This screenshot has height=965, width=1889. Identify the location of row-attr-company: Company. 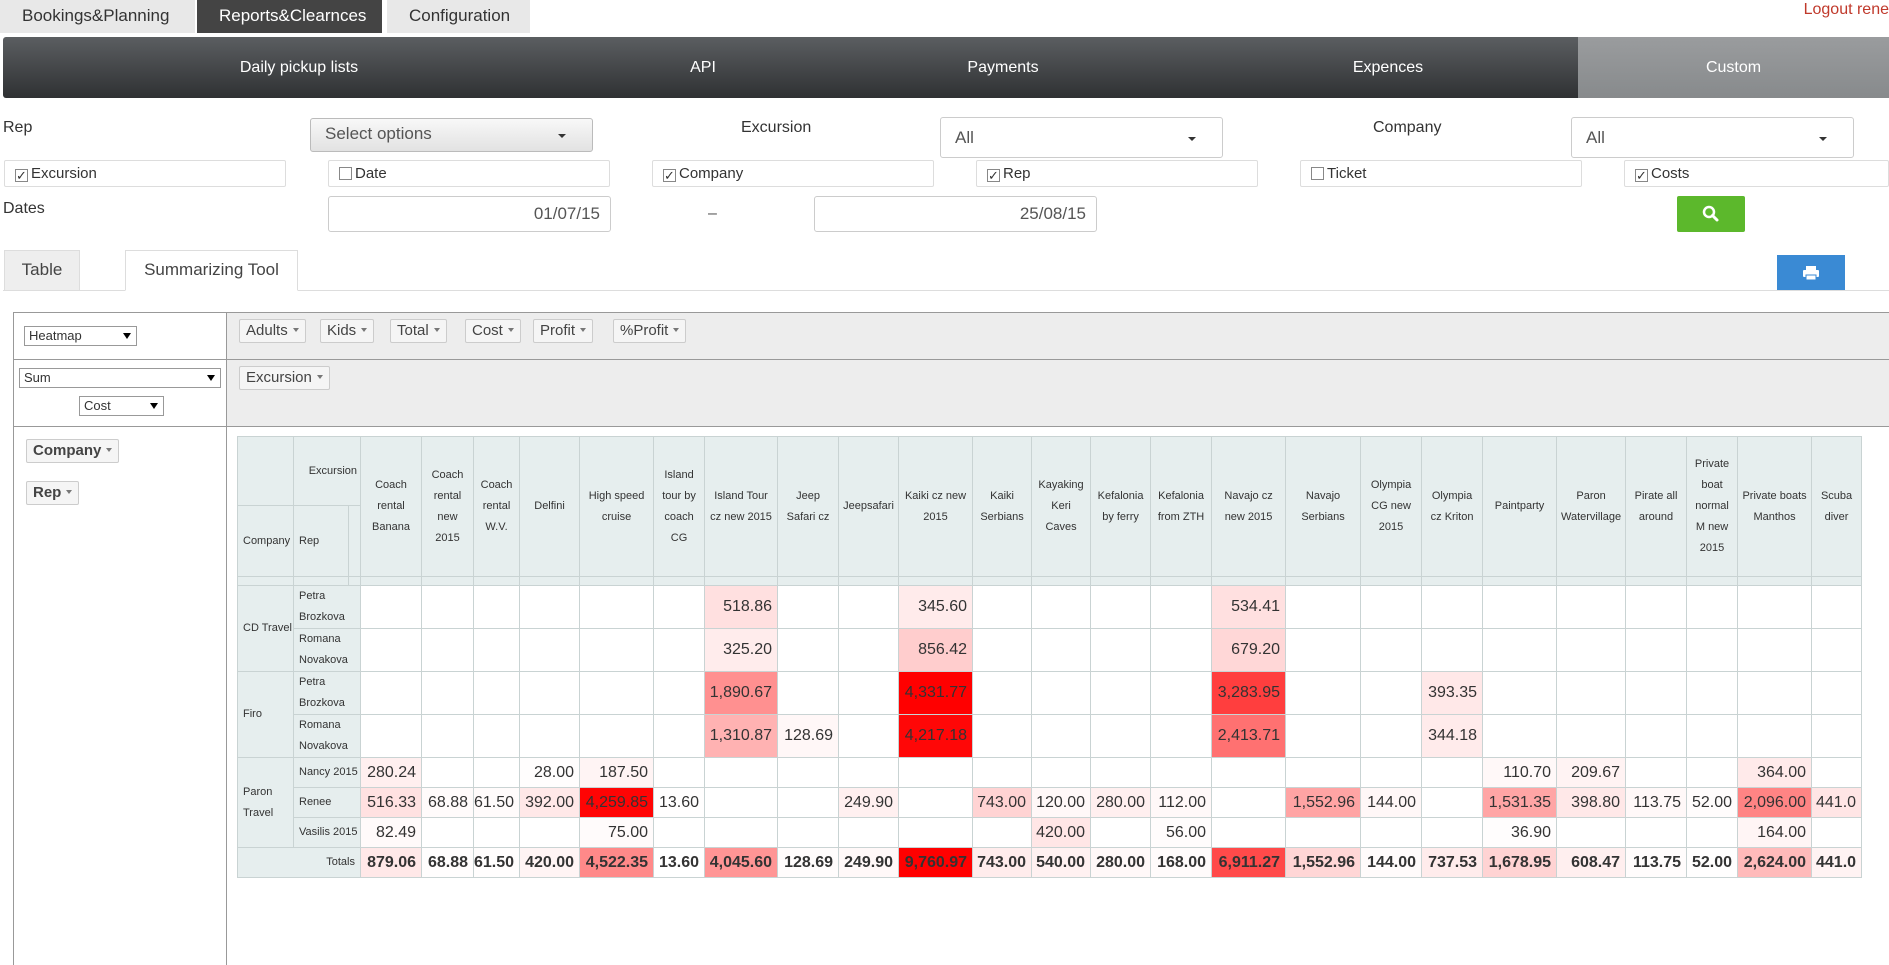
(73, 451).